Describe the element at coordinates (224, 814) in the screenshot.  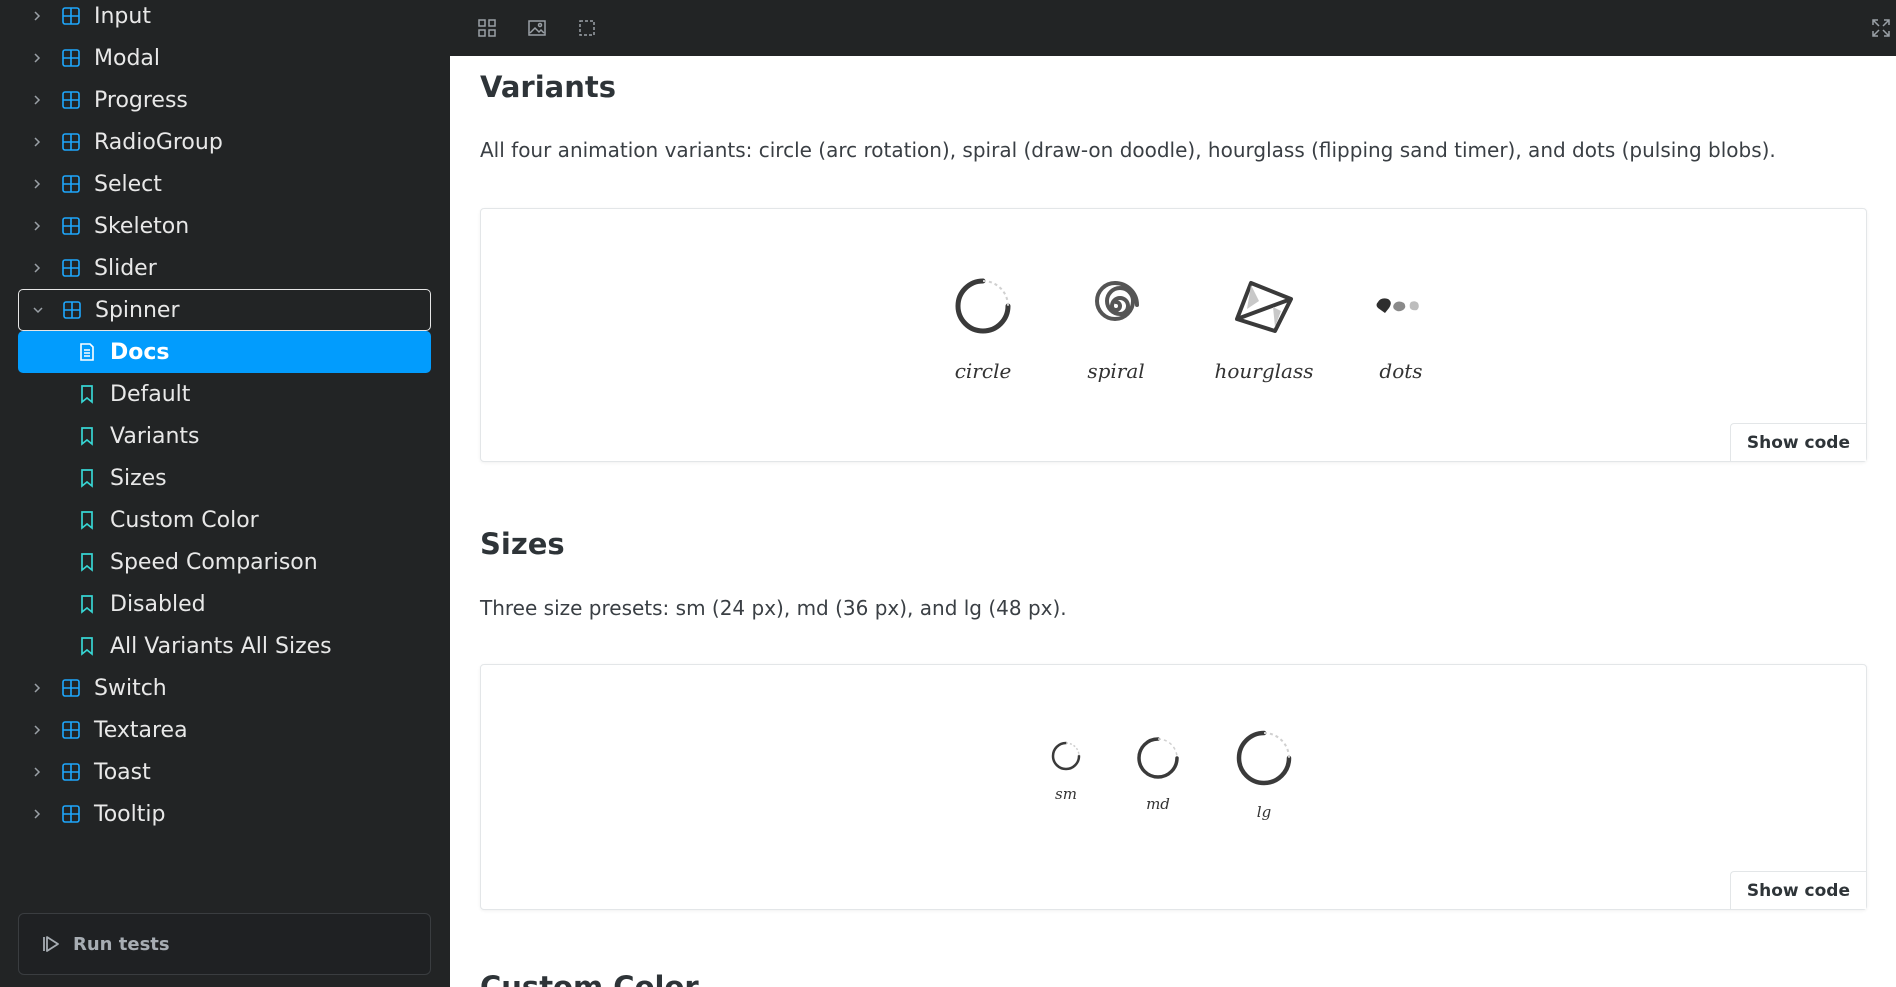
I see `sidebar-item-tooltip: Tooltip` at that location.